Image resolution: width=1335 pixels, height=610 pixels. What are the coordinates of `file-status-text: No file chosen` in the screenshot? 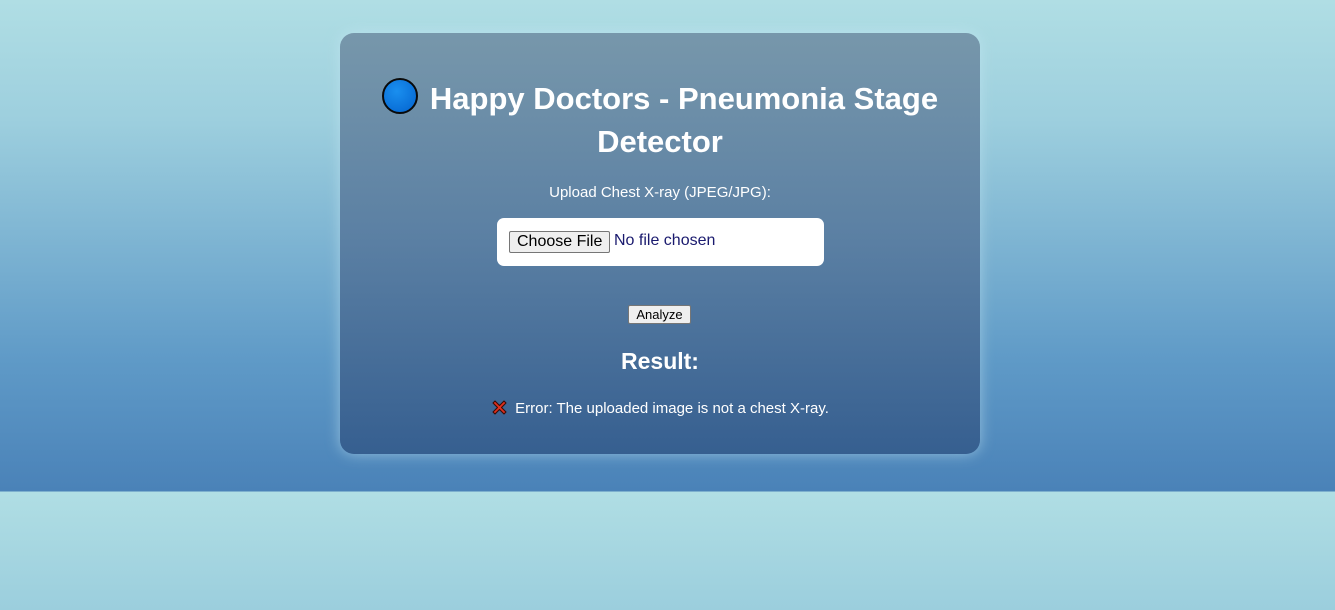 It's located at (665, 240).